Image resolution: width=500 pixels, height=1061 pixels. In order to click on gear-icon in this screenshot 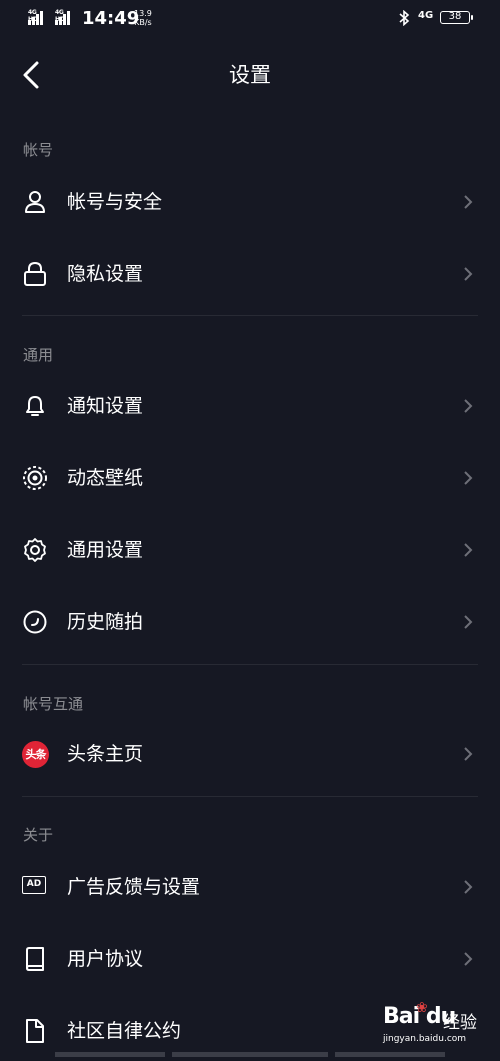, I will do `click(35, 550)`.